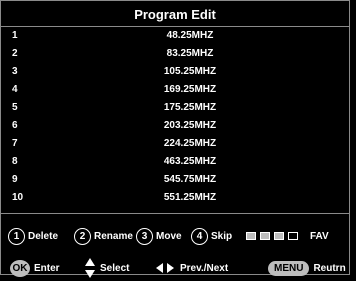  I want to click on channel-row: 2 83.25MHZ, so click(175, 54).